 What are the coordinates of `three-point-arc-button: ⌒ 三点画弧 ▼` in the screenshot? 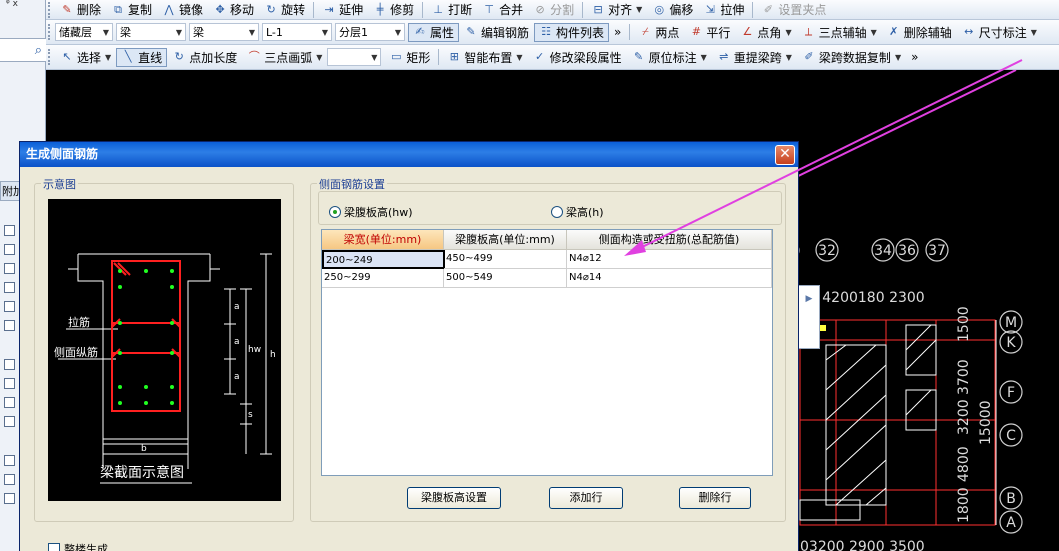 It's located at (284, 57).